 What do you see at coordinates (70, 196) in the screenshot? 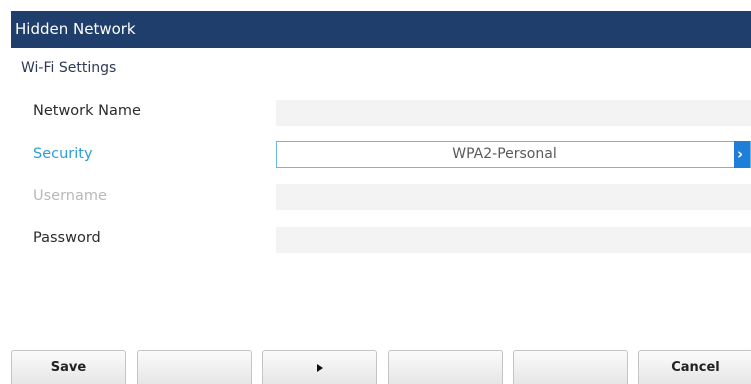
I see `username-label: Username` at bounding box center [70, 196].